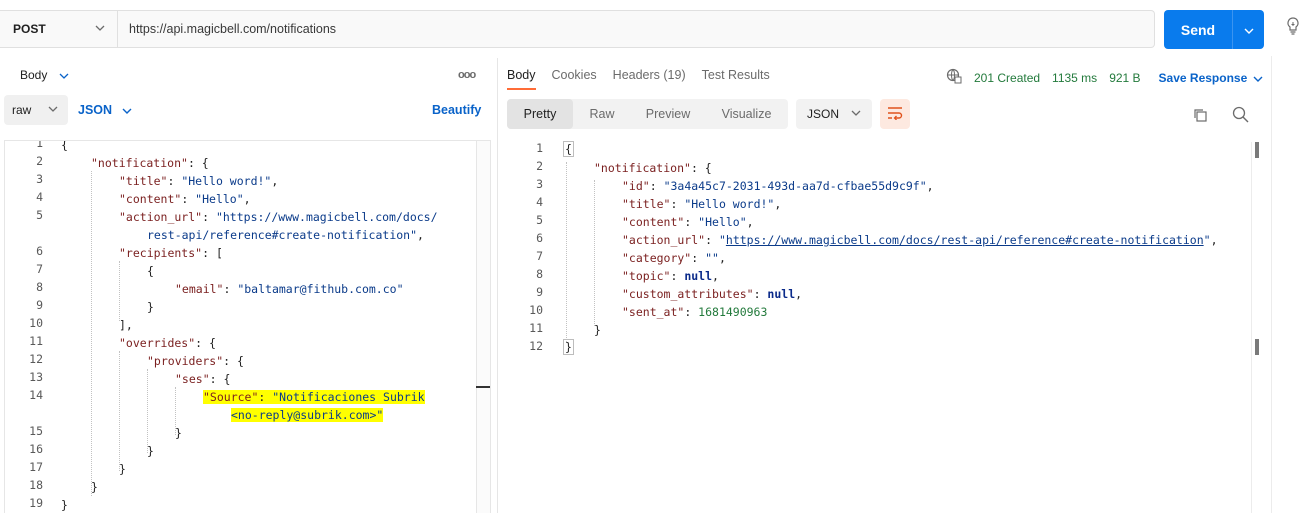 This screenshot has width=1302, height=513. Describe the element at coordinates (1240, 116) in the screenshot. I see `search-icon` at that location.